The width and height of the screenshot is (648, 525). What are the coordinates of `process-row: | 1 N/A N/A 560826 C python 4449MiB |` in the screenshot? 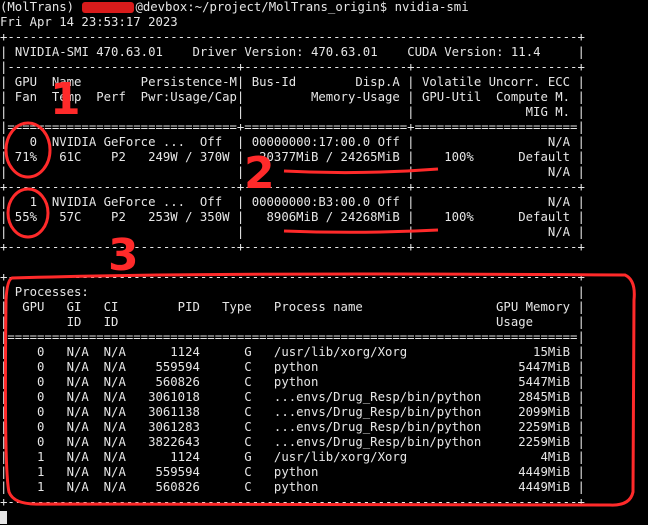 It's located at (292, 487).